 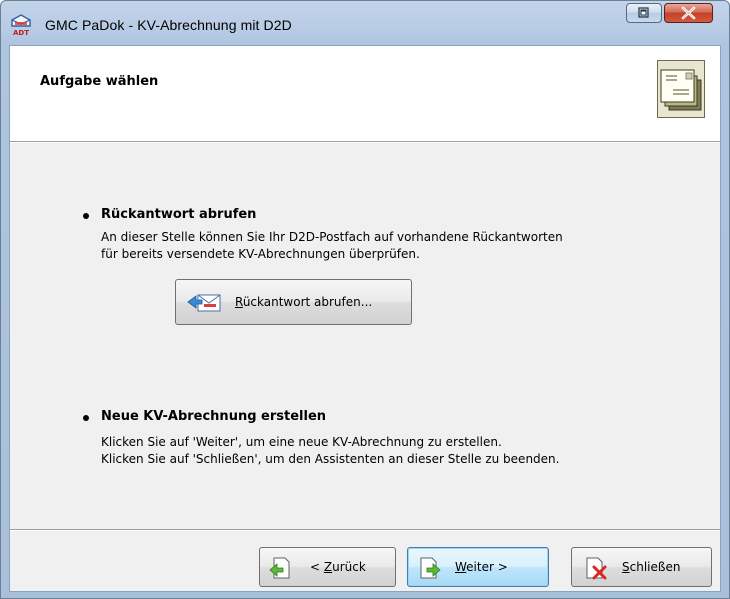 I want to click on close-button, so click(x=688, y=13).